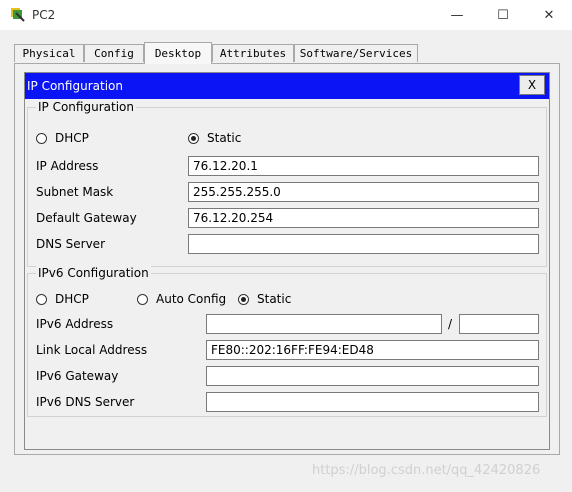  I want to click on dns-server-field, so click(363, 244).